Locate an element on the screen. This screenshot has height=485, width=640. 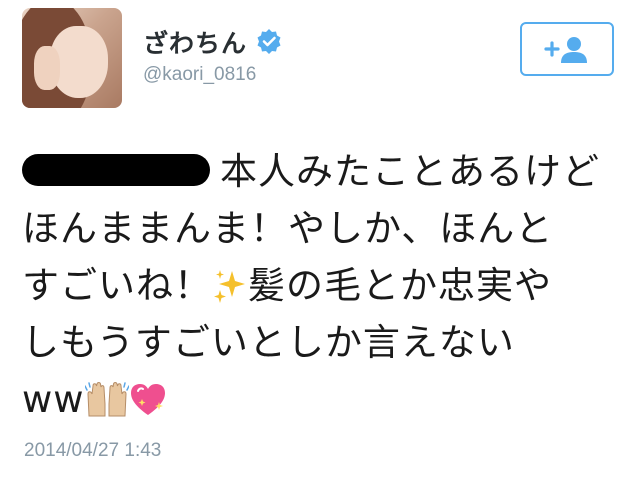
tweet-line-text: すごいね！ is located at coordinates (117, 285).